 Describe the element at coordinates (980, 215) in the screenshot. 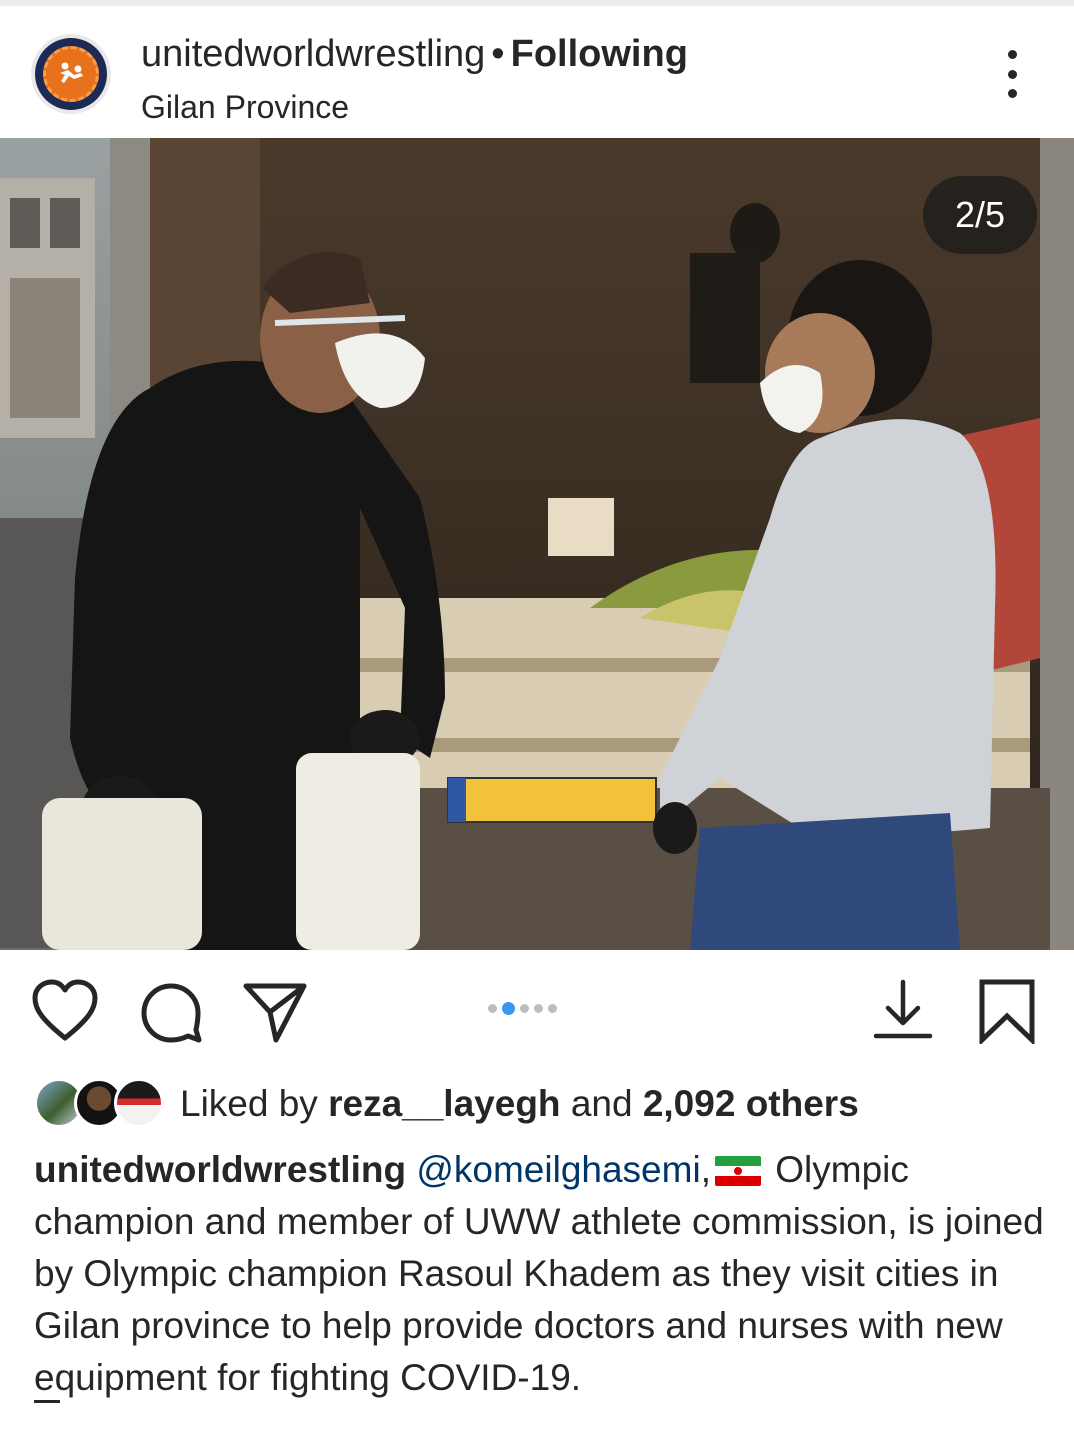

I see `carousel-counter: 2/5` at that location.